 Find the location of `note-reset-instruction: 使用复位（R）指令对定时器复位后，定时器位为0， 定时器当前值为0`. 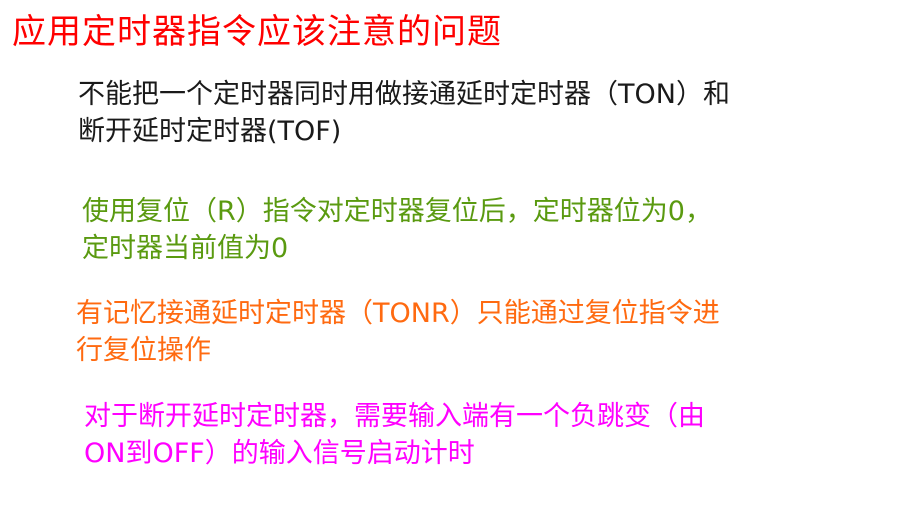

note-reset-instruction: 使用复位（R）指令对定时器复位后，定时器位为0， 定时器当前值为0 is located at coordinates (397, 230).